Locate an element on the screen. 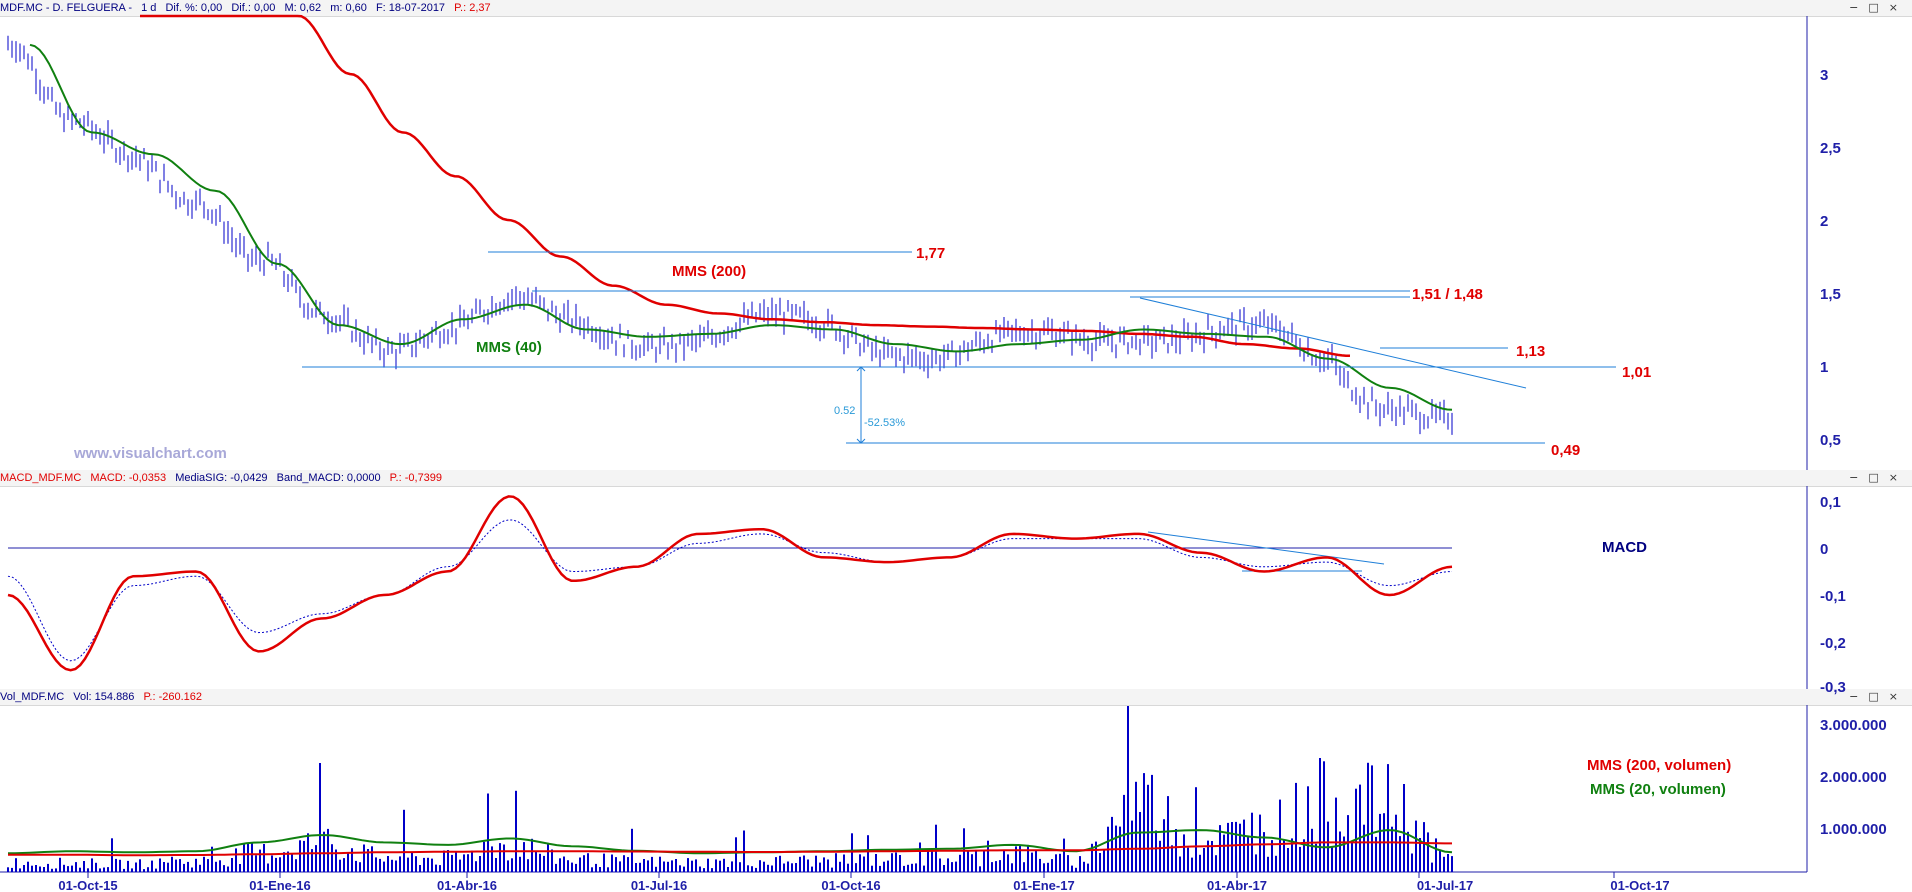 This screenshot has width=1912, height=892. x-tick-label: 01-Oct-16 is located at coordinates (850, 885).